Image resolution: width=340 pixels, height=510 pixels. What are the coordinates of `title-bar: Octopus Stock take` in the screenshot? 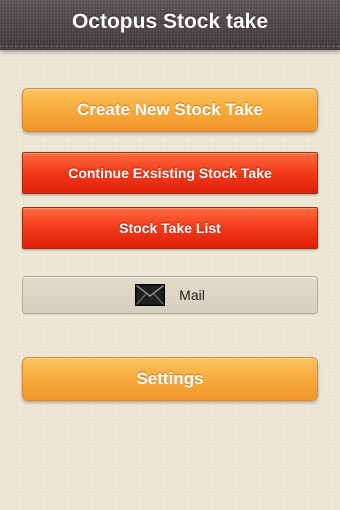 It's located at (170, 25).